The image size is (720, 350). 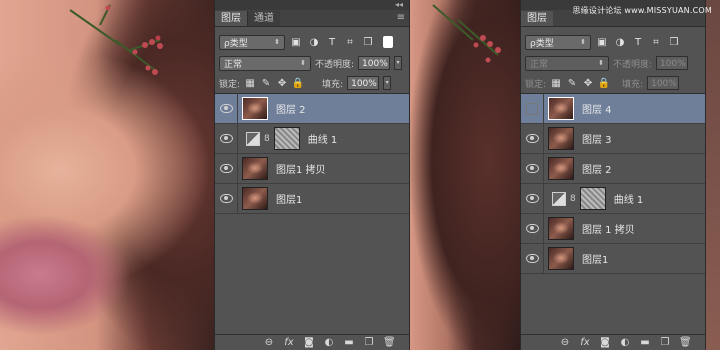 I want to click on fill-dropdown-icon: ▾, so click(x=387, y=83).